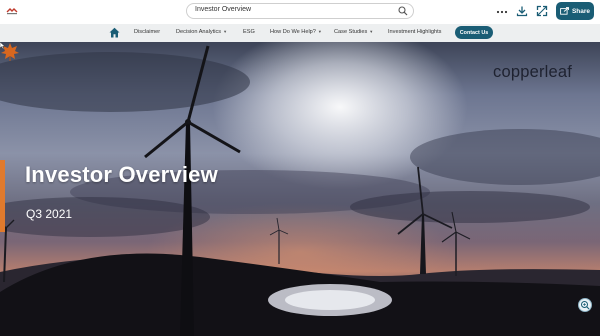 The height and width of the screenshot is (336, 600). What do you see at coordinates (49, 214) in the screenshot?
I see `page-subtitle: Q3 2021` at bounding box center [49, 214].